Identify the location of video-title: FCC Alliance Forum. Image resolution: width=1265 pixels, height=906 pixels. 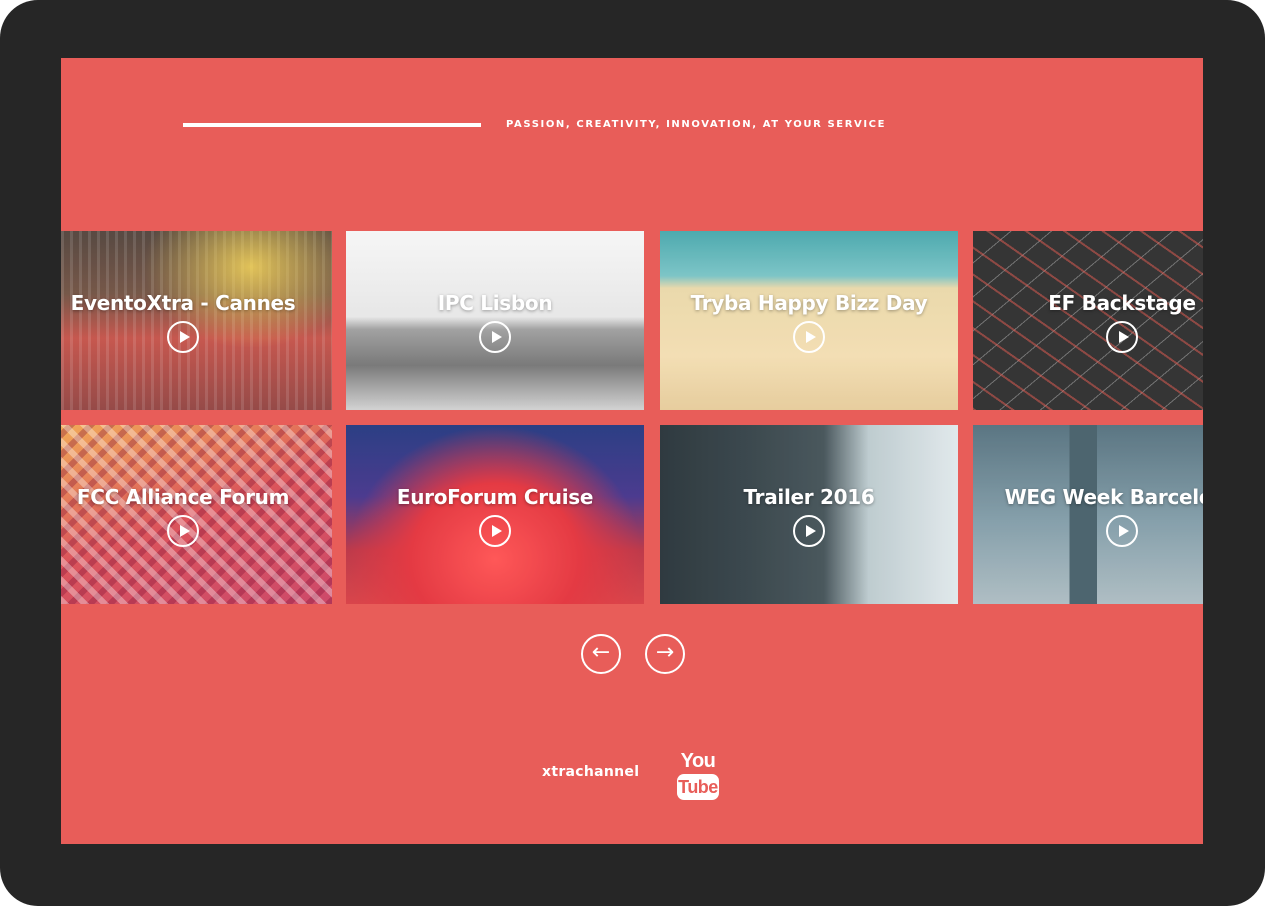
(183, 497).